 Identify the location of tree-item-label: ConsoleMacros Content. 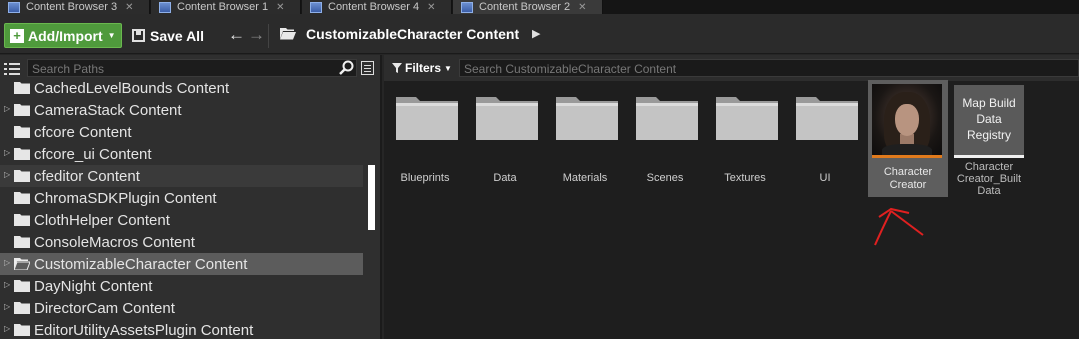
(114, 242).